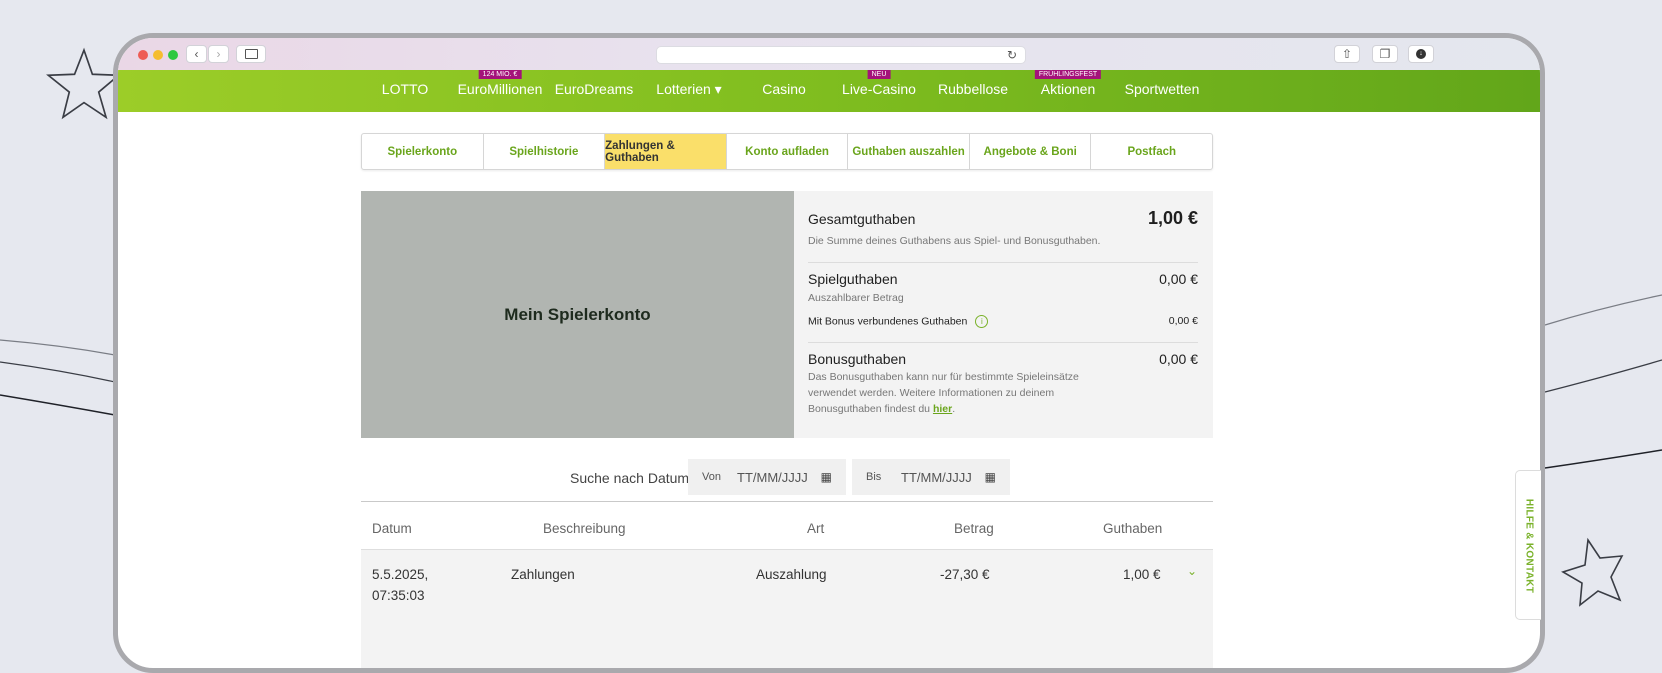  What do you see at coordinates (594, 91) in the screenshot?
I see `nav-item-eurodreams: EuroDreams` at bounding box center [594, 91].